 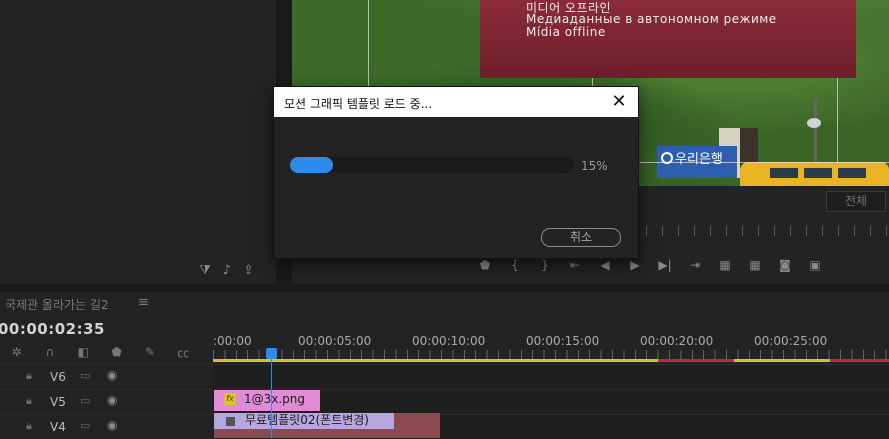 I want to click on transport-controls: ⬟ { } ⇤ ◀ ▶ ▶| ⇥ ▦ ▦ ◙ ▣, so click(x=679, y=265).